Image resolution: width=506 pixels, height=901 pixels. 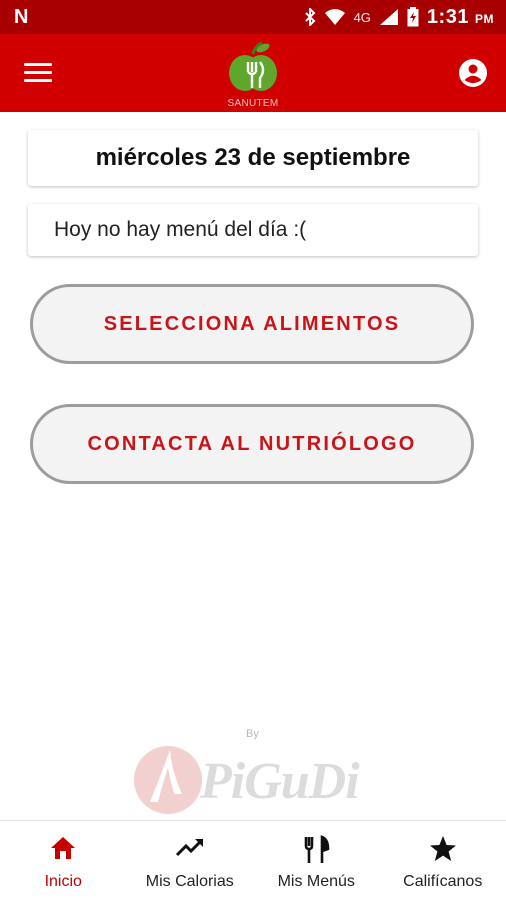 I want to click on daily-menu-card: Hoy no hay menú del día :(, so click(x=253, y=230).